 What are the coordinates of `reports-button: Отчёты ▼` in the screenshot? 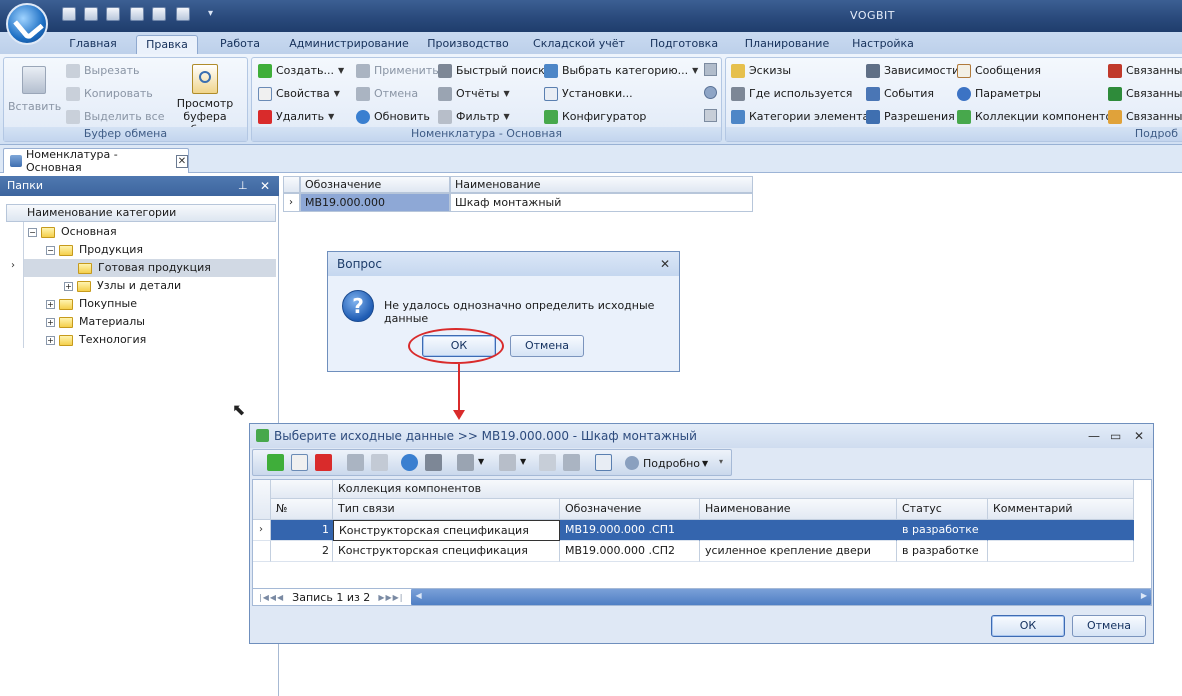 It's located at (474, 94).